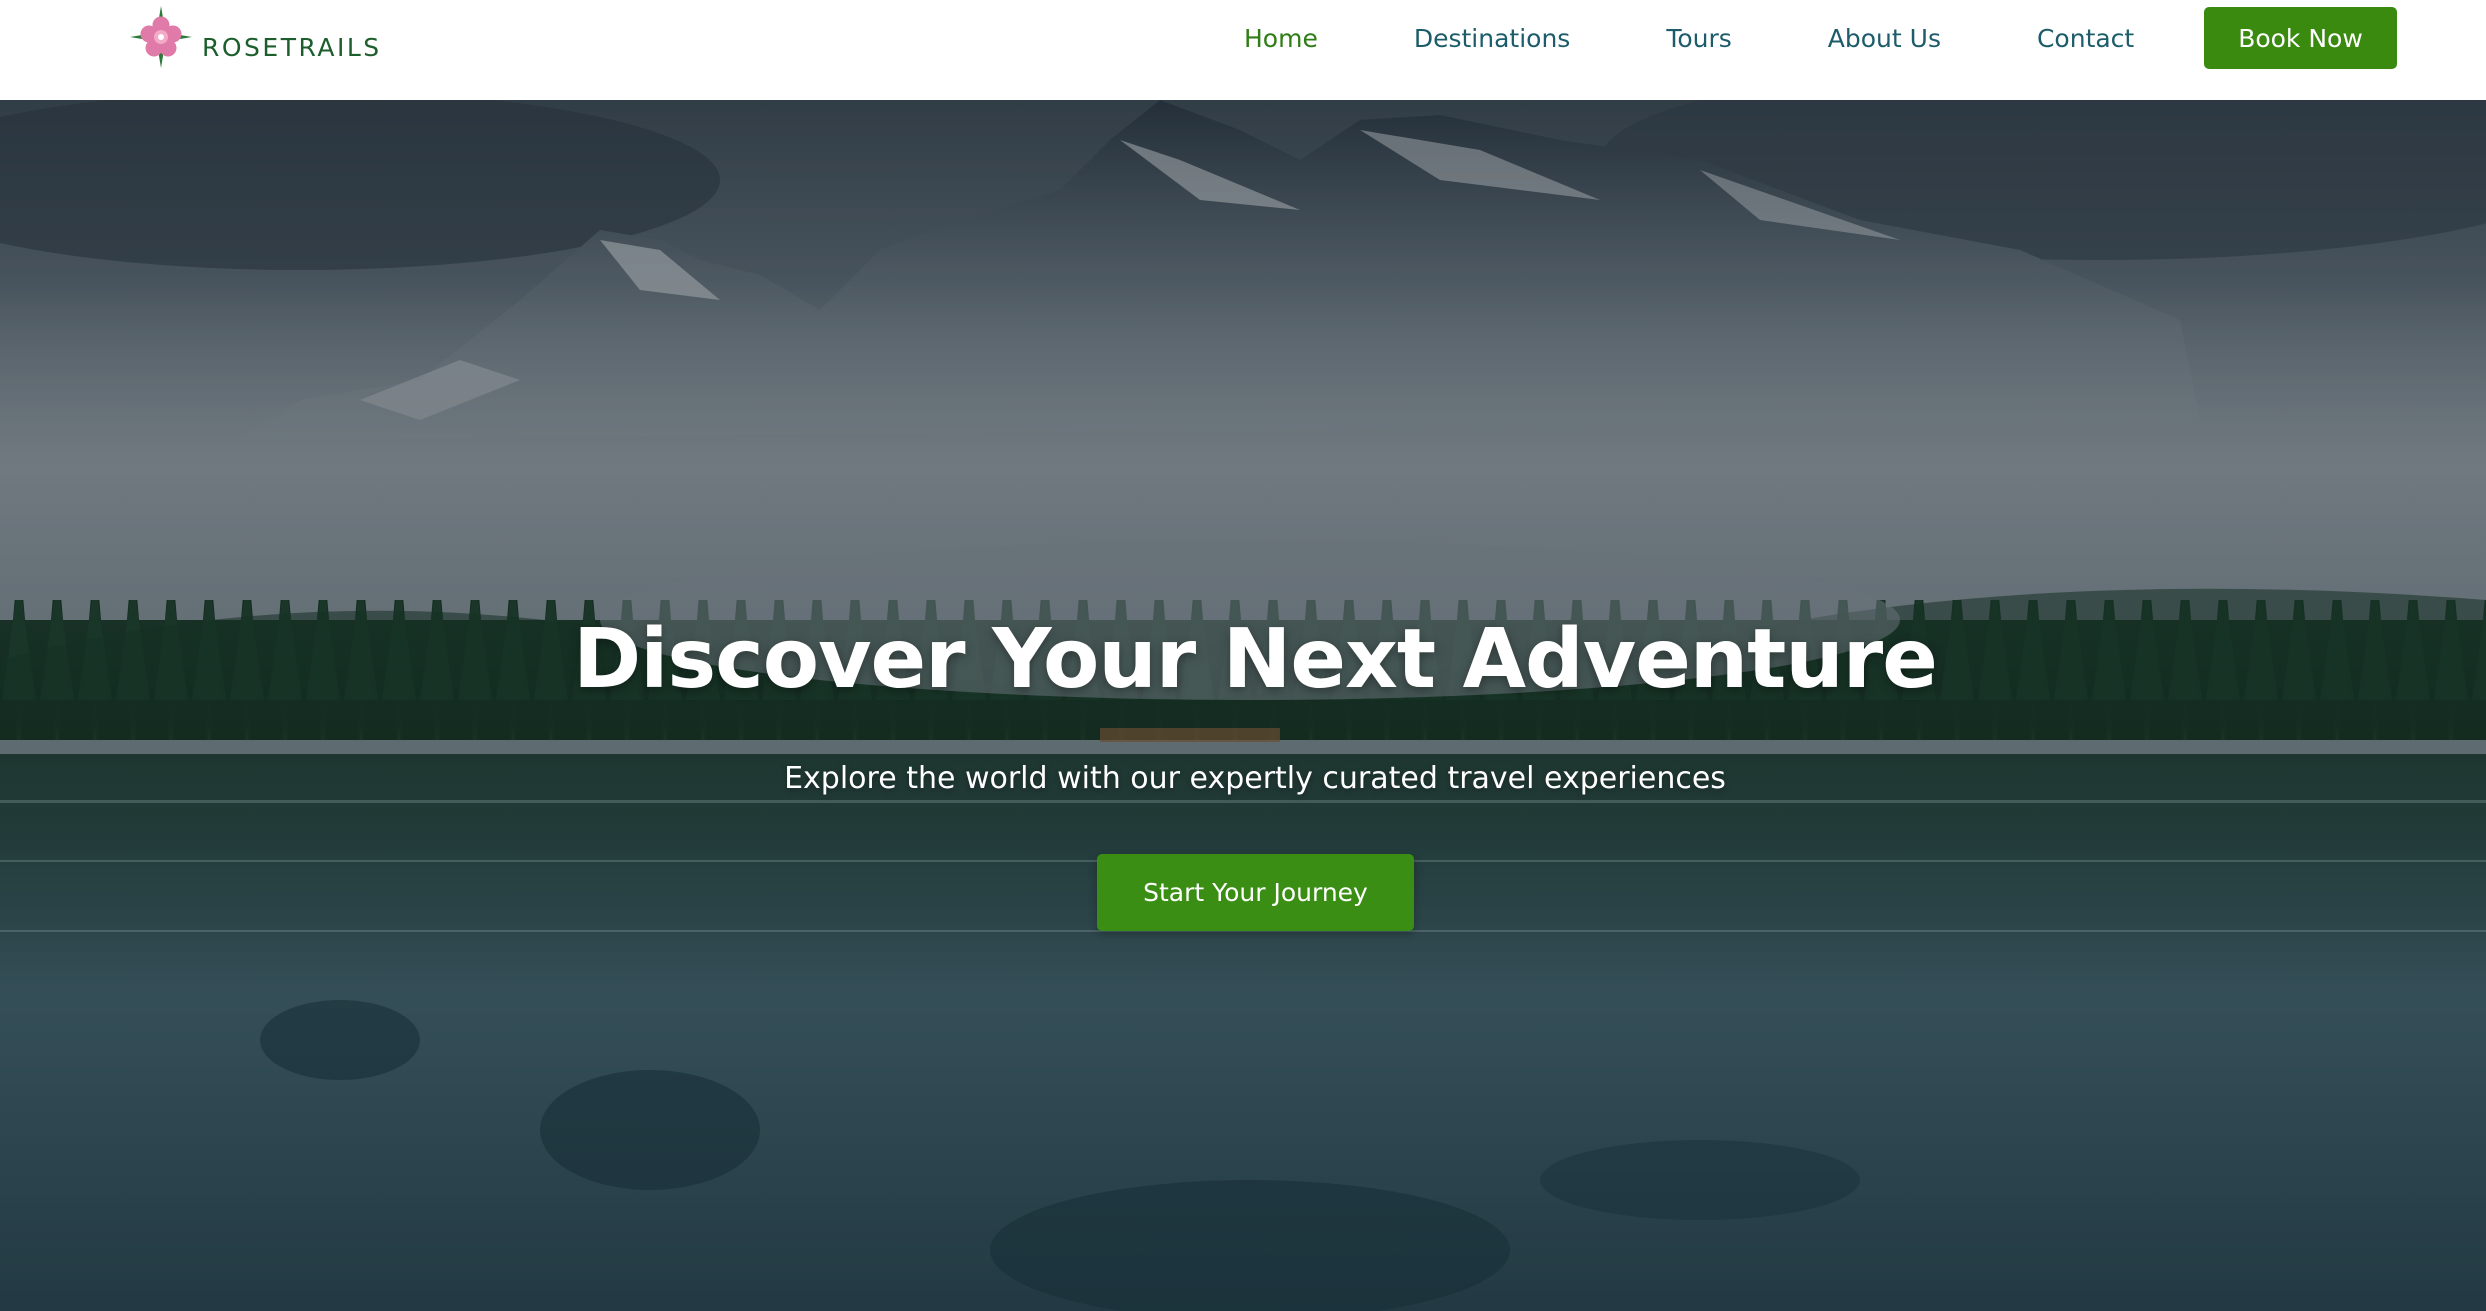 This screenshot has width=2486, height=1311. Describe the element at coordinates (2085, 38) in the screenshot. I see `nav-link-contact: Contact` at that location.